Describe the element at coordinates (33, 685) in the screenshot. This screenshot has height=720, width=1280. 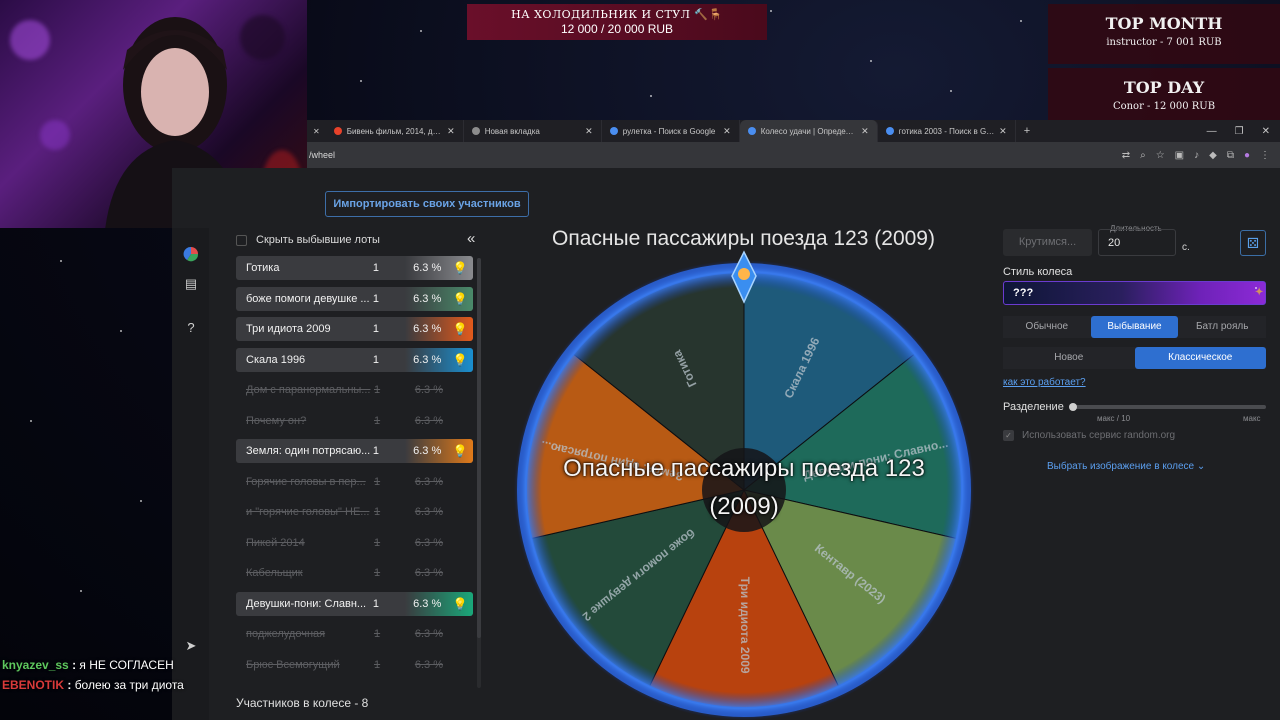
I see `chat-username: EBENOTIK` at that location.